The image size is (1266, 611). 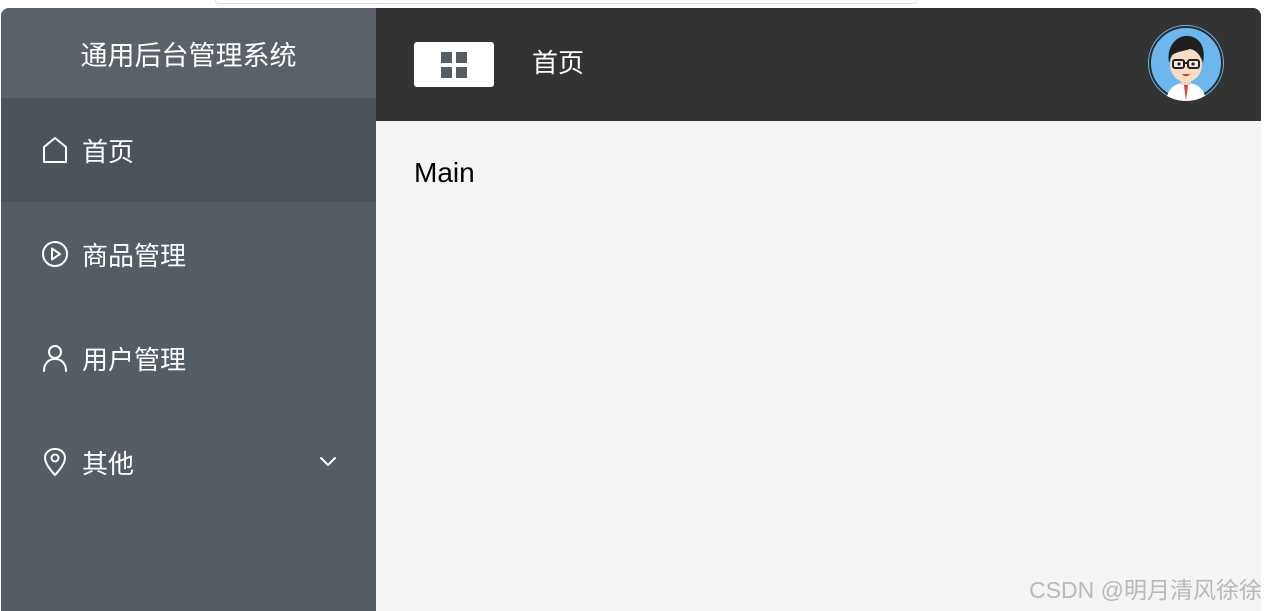 I want to click on home-icon, so click(x=55, y=150).